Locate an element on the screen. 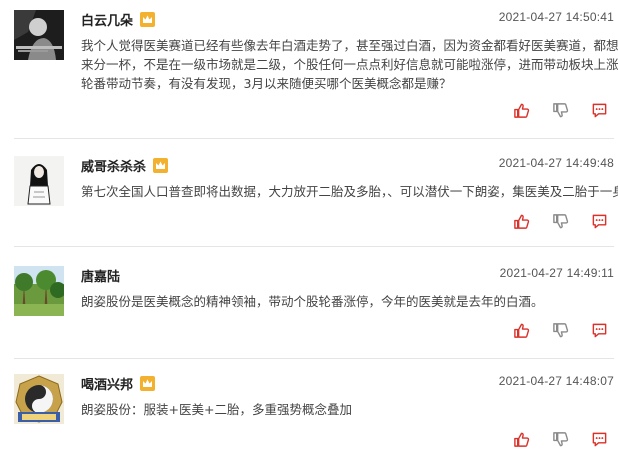  comment-line: 朗姿股份：服装+医美+二胎，多重强势概念叠加 is located at coordinates (216, 409).